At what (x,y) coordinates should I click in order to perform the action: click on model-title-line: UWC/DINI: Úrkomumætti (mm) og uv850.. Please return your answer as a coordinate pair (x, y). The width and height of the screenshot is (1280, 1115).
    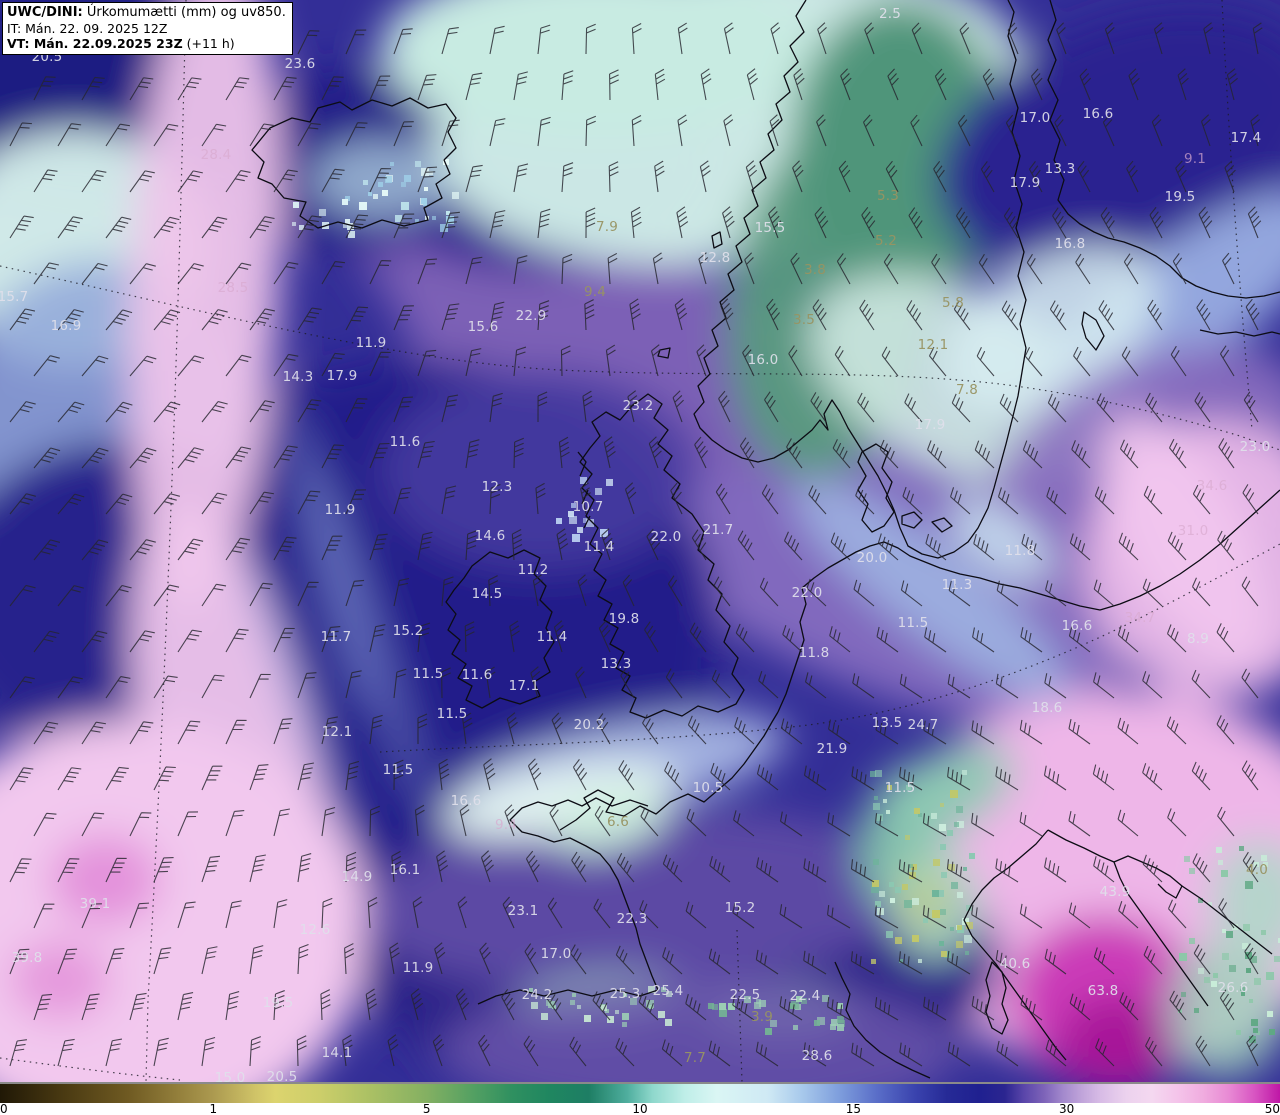
    Looking at the image, I should click on (146, 12).